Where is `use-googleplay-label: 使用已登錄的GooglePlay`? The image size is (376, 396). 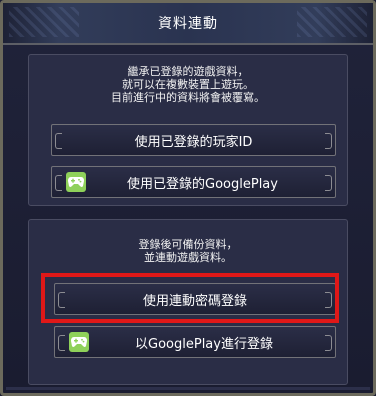 use-googleplay-label: 使用已登錄的GooglePlay is located at coordinates (202, 184).